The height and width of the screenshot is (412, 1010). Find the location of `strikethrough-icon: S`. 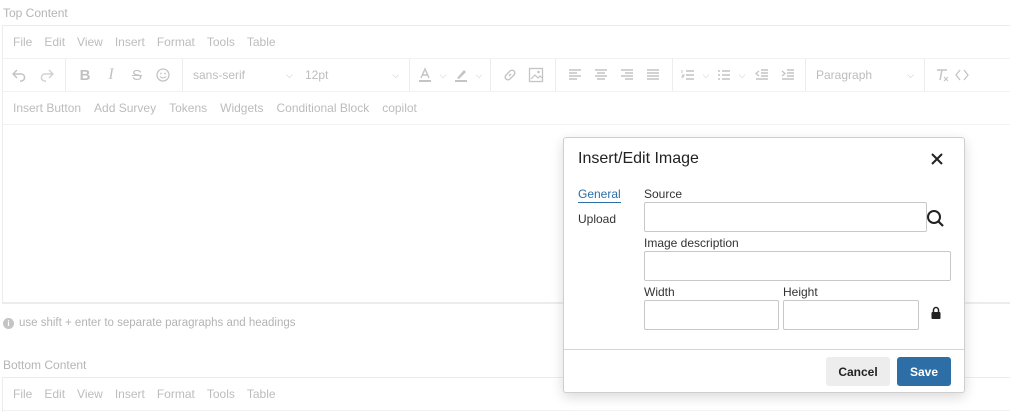

strikethrough-icon: S is located at coordinates (137, 75).